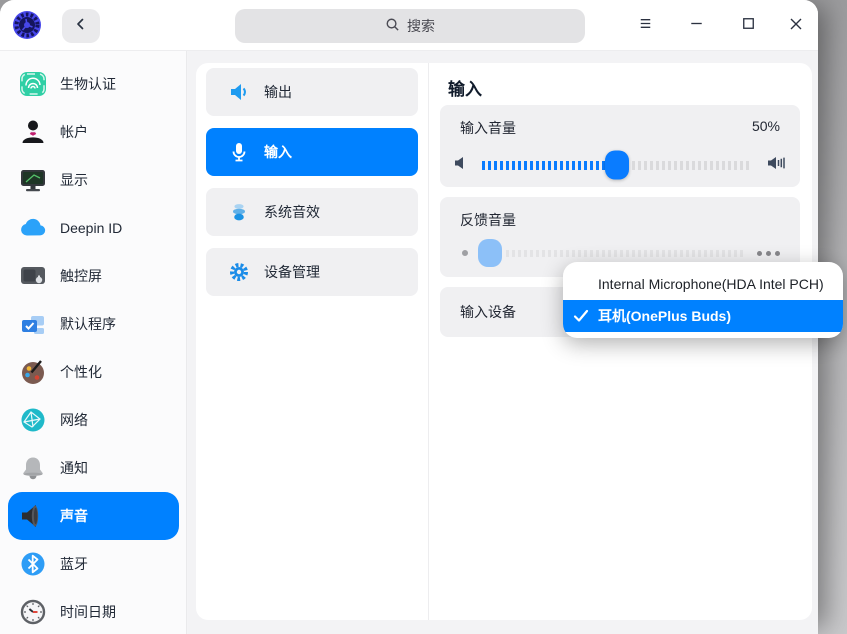 Image resolution: width=847 pixels, height=634 pixels. I want to click on sidebar-item-display: 显示, so click(93, 180).